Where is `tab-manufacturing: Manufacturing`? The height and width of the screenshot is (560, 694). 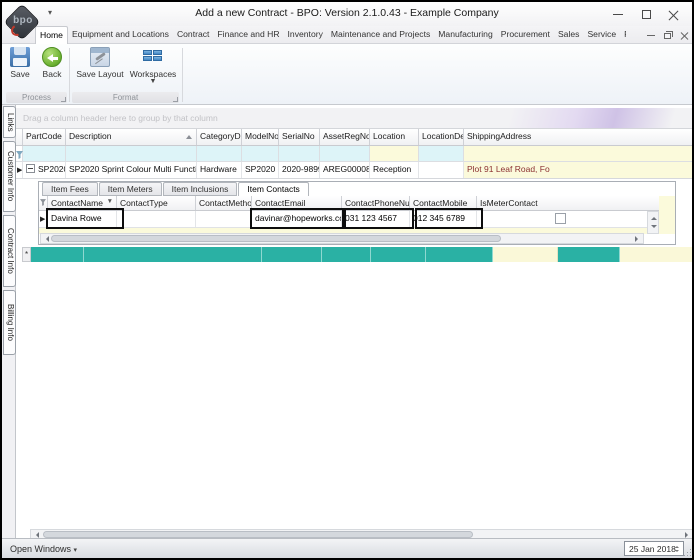
tab-manufacturing: Manufacturing is located at coordinates (465, 35).